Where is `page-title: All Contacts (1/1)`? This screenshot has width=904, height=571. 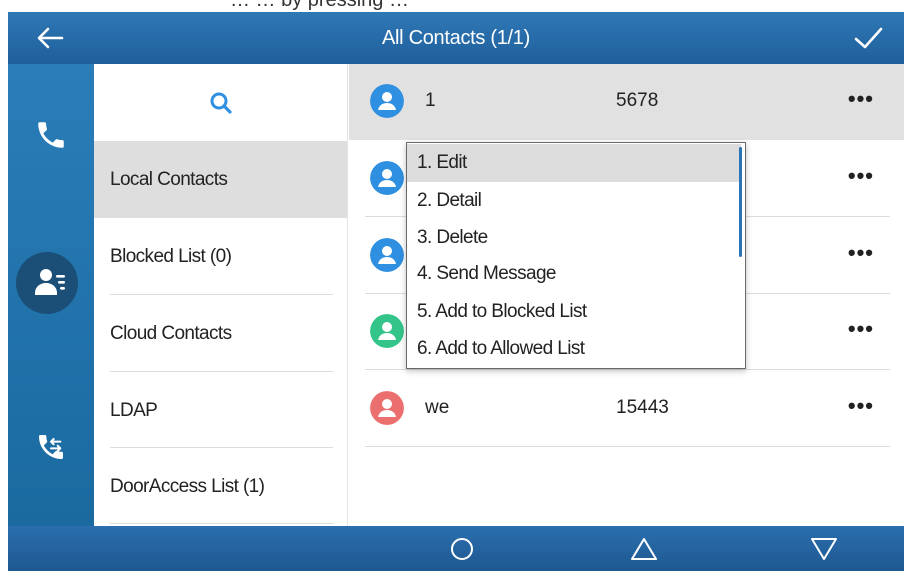 page-title: All Contacts (1/1) is located at coordinates (456, 38).